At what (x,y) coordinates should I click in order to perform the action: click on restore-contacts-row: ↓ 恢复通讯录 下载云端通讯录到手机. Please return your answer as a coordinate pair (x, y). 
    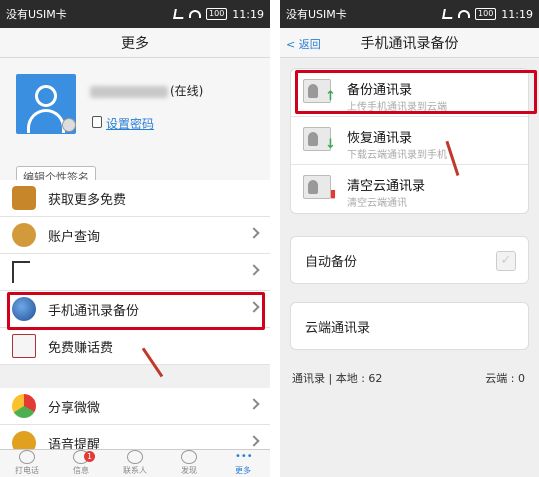
    Looking at the image, I should click on (409, 141).